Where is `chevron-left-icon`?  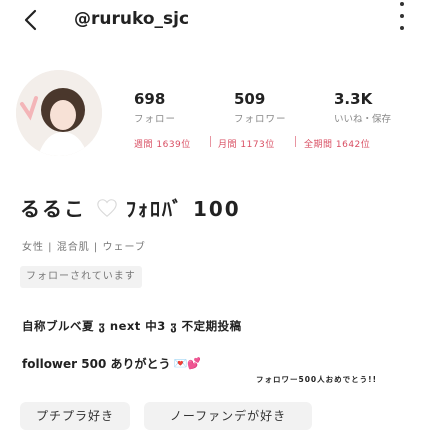
chevron-left-icon is located at coordinates (30, 20).